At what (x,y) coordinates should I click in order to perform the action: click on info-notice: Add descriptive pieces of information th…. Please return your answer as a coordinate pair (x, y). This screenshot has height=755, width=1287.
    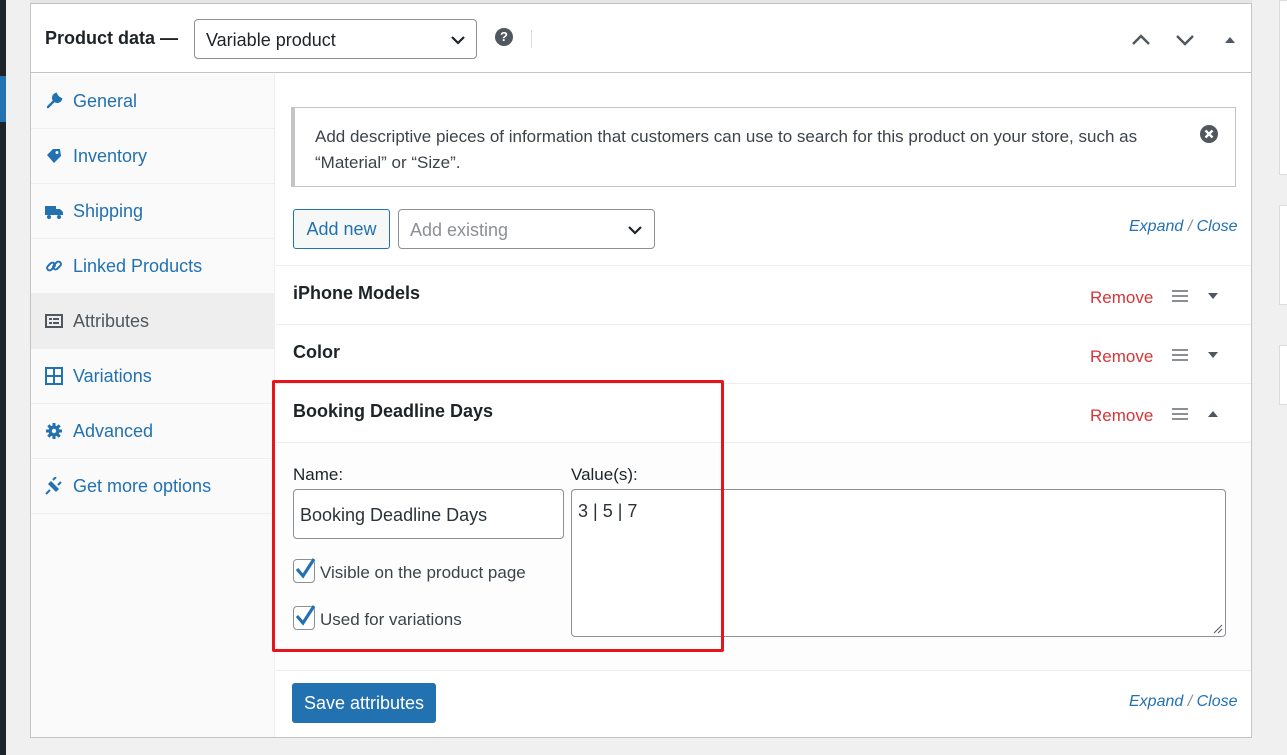
    Looking at the image, I should click on (763, 147).